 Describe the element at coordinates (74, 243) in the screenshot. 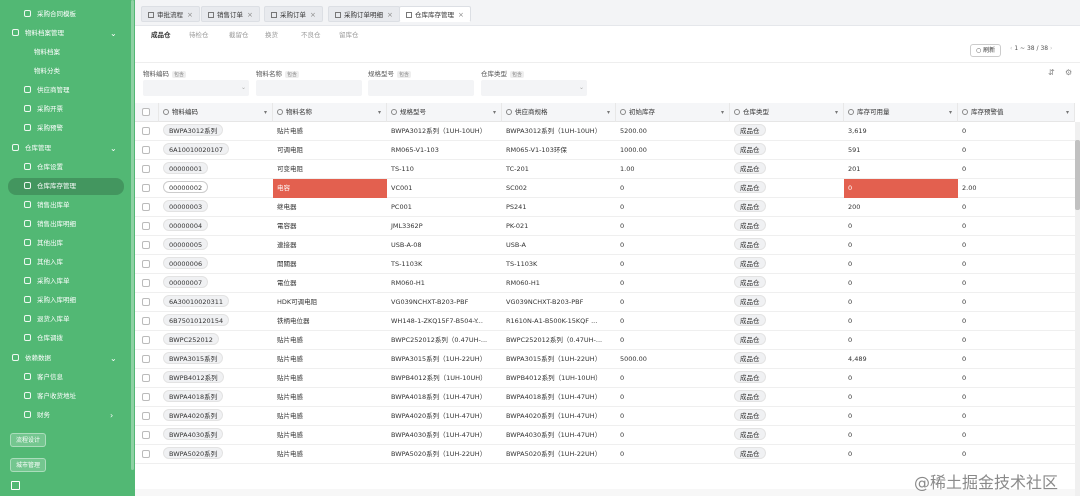

I see `sidebar-item: 其他出库` at that location.